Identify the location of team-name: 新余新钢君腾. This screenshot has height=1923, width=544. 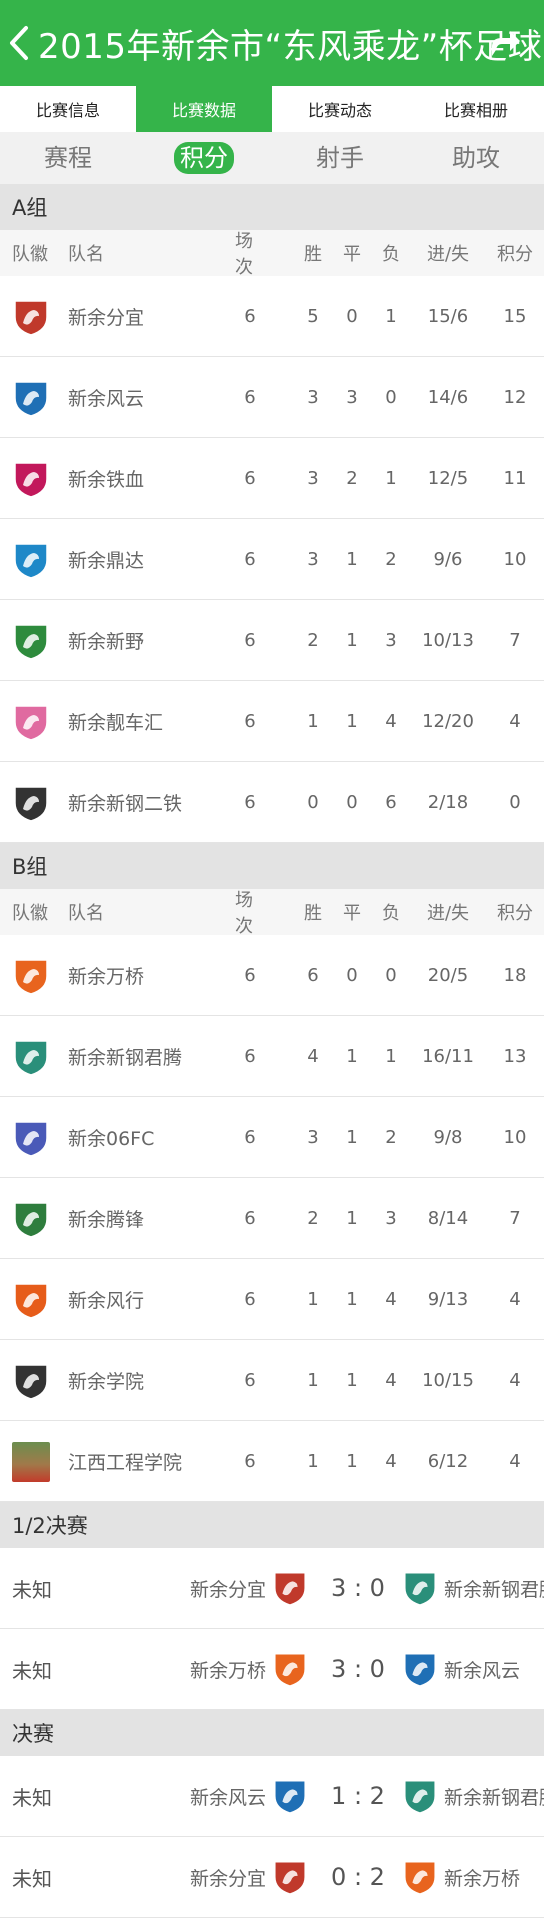
(125, 1057).